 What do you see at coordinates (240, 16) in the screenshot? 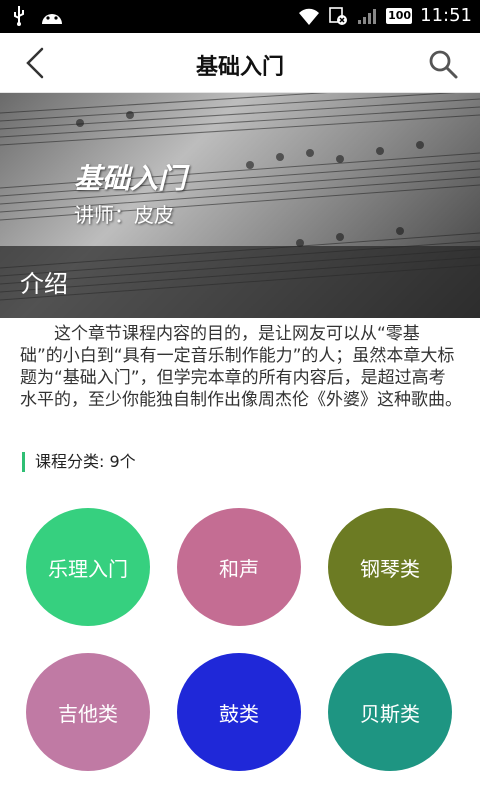
I see `status-bar: 100 11:51` at bounding box center [240, 16].